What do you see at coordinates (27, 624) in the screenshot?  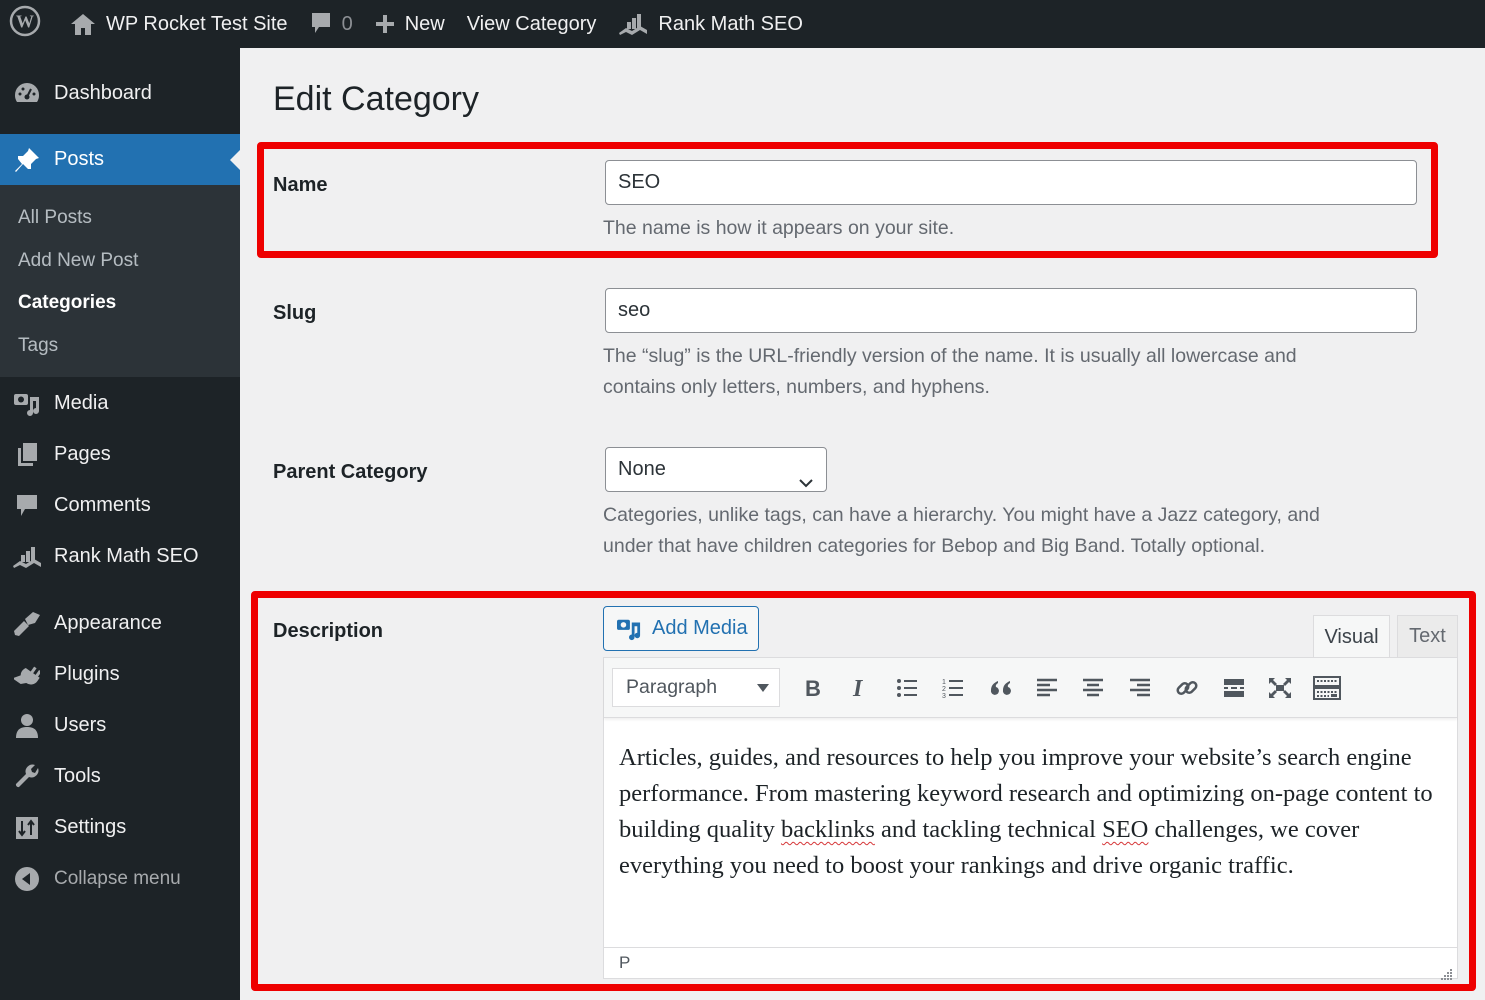 I see `paintbrush-icon` at bounding box center [27, 624].